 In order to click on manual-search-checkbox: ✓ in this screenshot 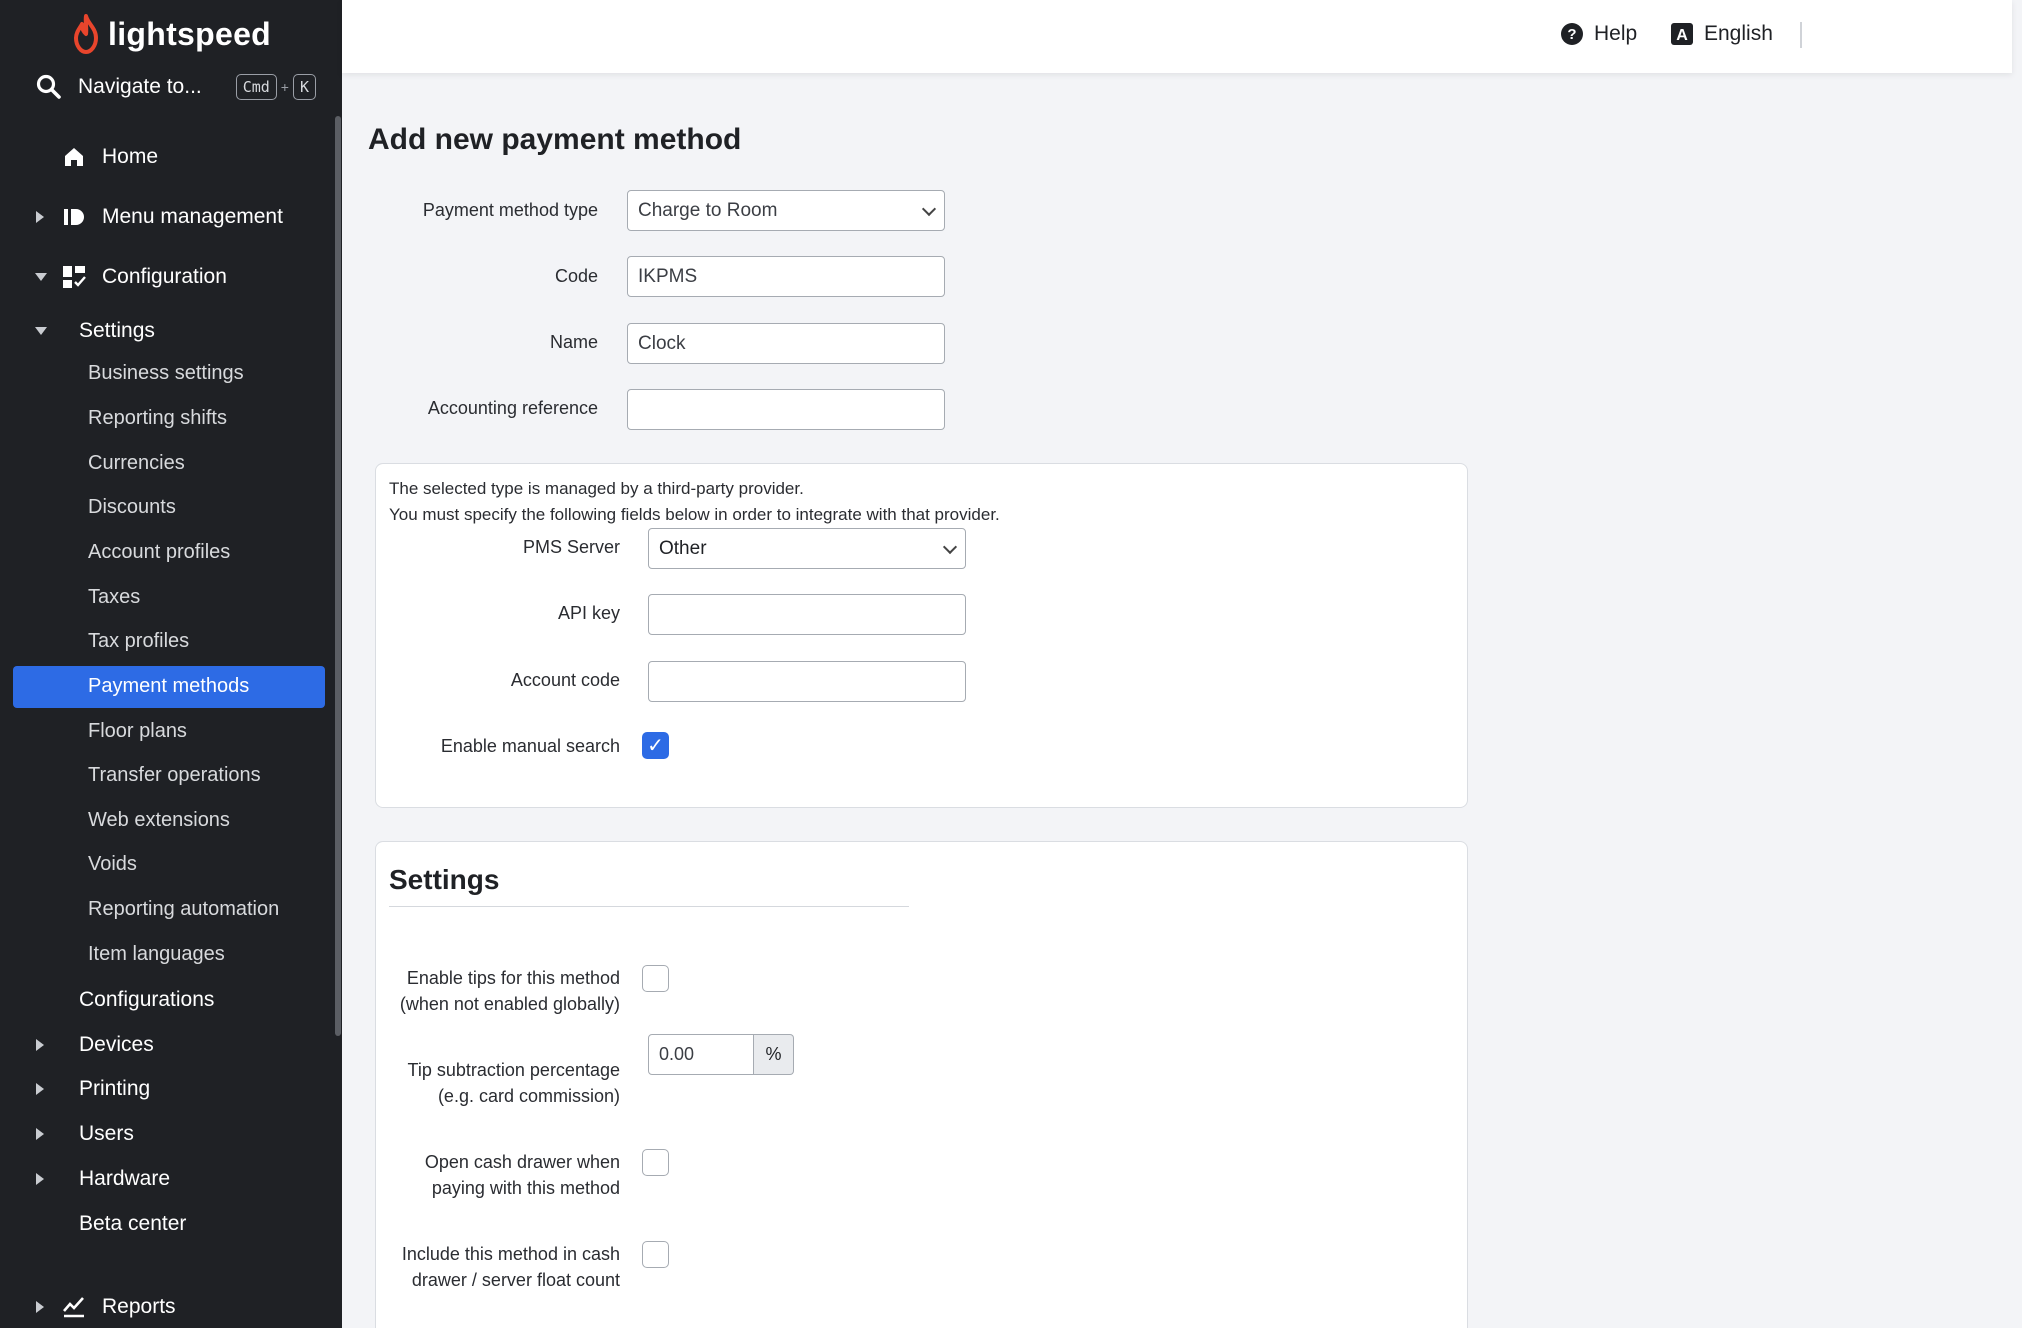, I will do `click(655, 745)`.